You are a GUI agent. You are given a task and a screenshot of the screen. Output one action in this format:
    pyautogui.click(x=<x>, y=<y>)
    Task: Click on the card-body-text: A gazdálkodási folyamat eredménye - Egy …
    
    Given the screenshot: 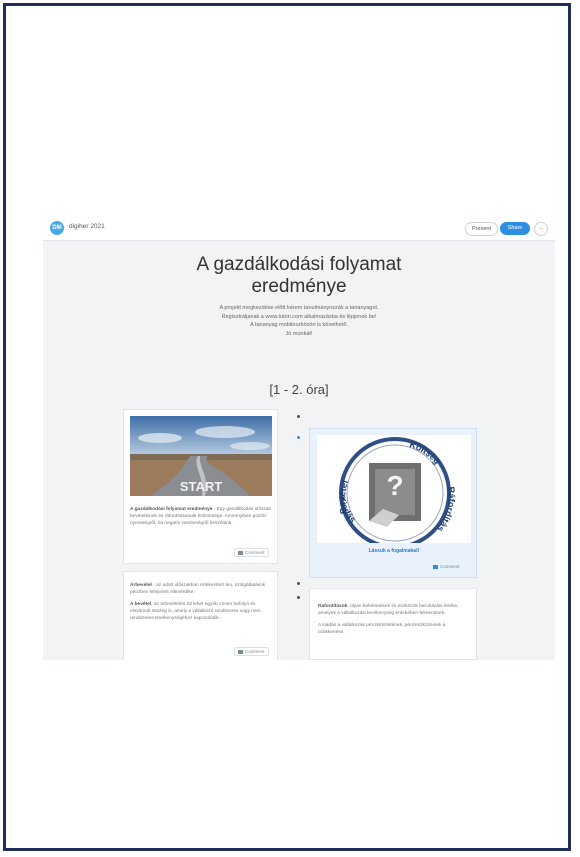 What is the action you would take?
    pyautogui.click(x=200, y=516)
    